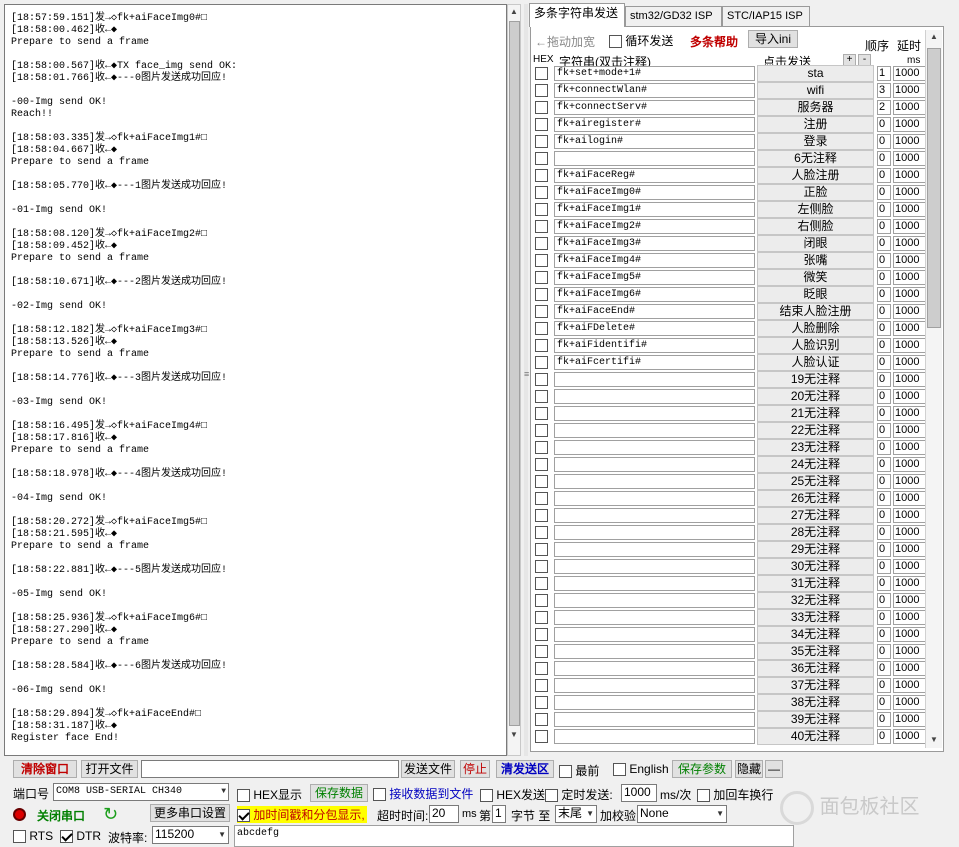  I want to click on click-send-button: 37无注释, so click(815, 685).